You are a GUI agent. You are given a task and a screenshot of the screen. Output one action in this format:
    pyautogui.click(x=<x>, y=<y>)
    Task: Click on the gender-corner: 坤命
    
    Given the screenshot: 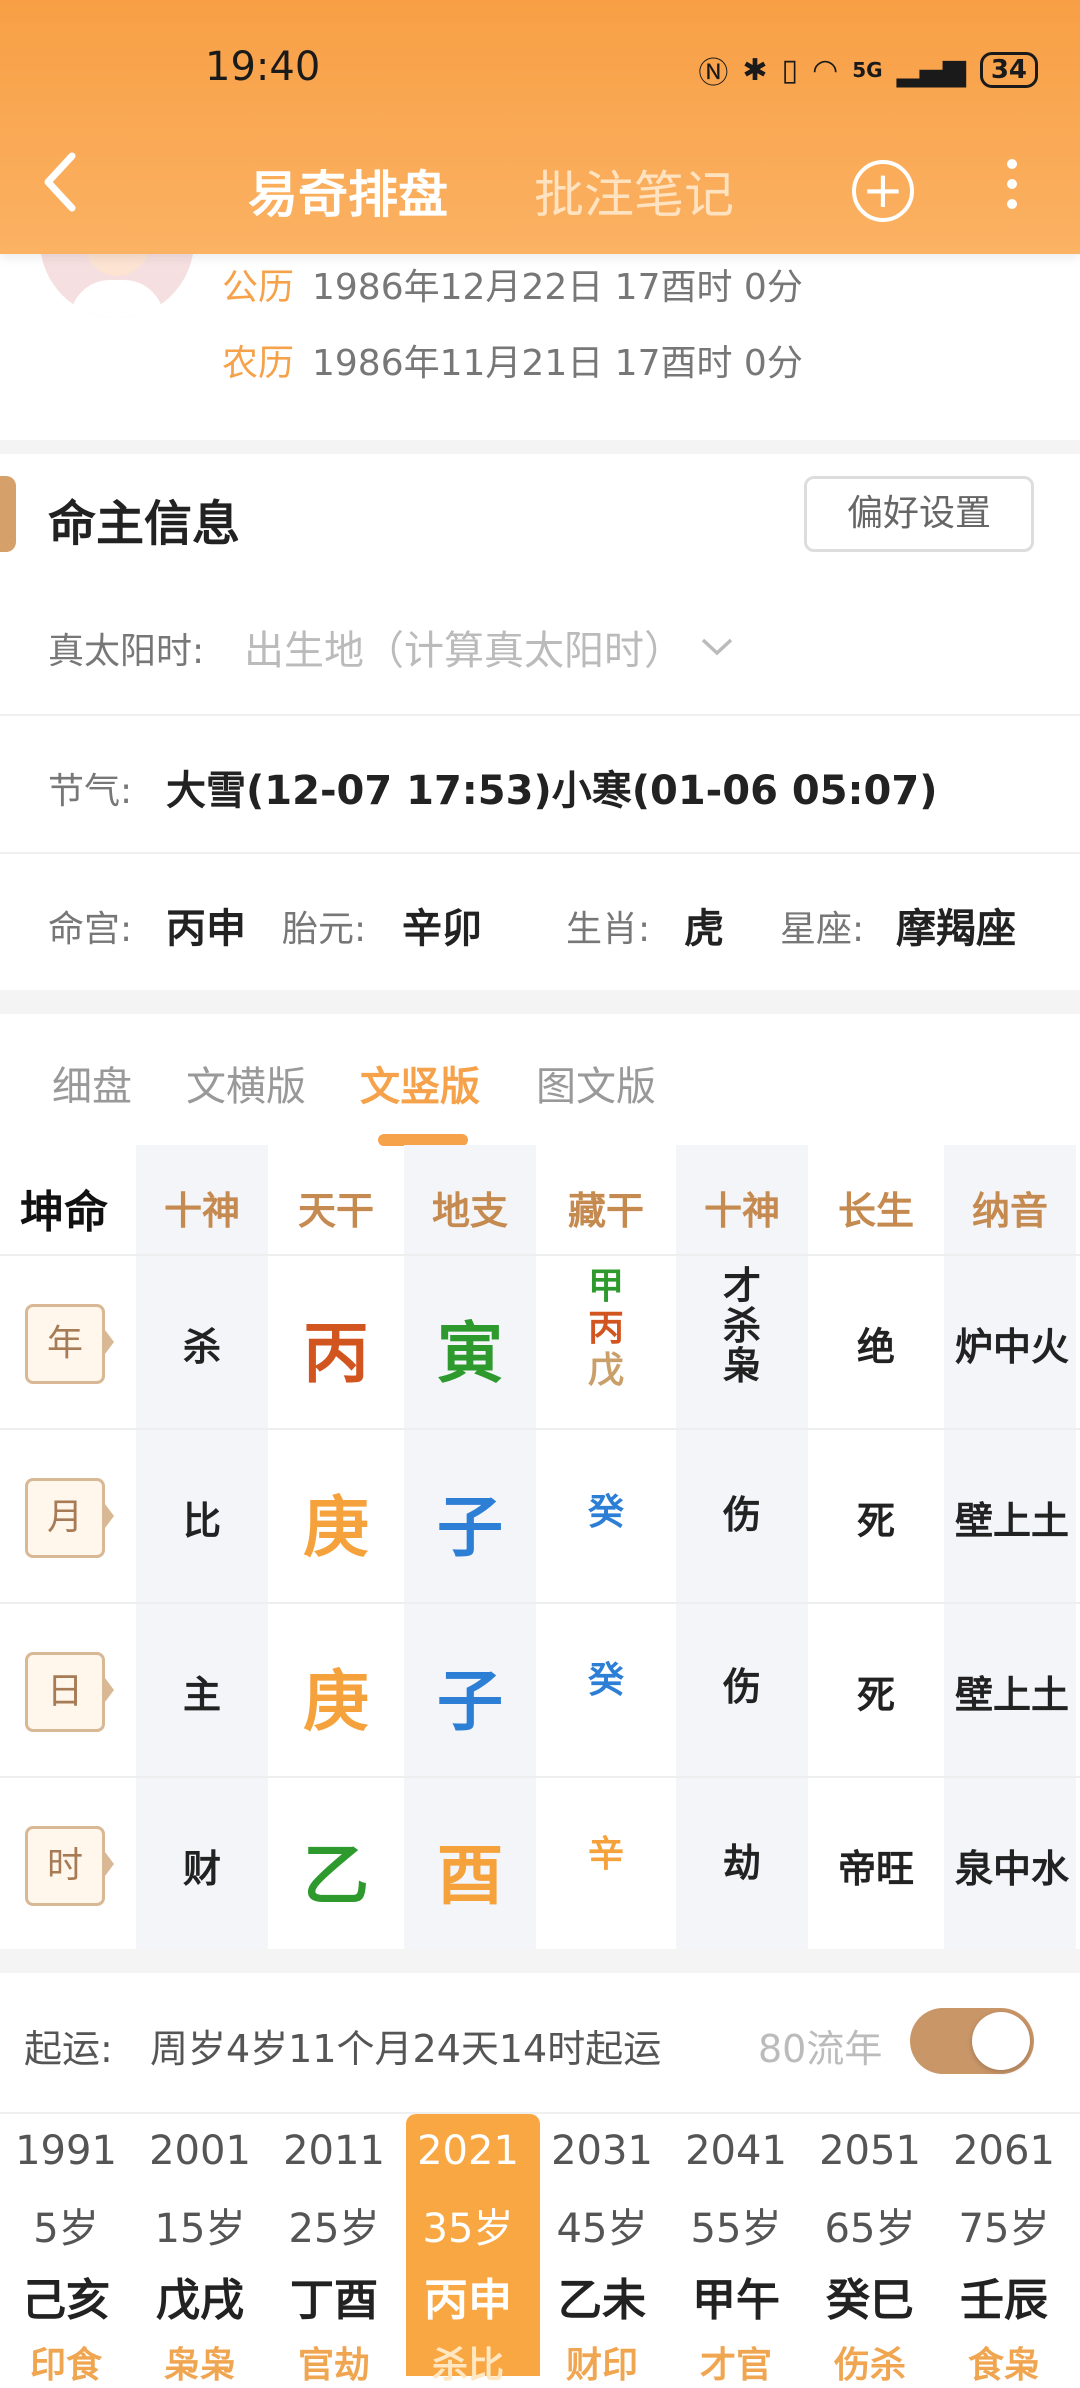 What is the action you would take?
    pyautogui.click(x=64, y=1212)
    